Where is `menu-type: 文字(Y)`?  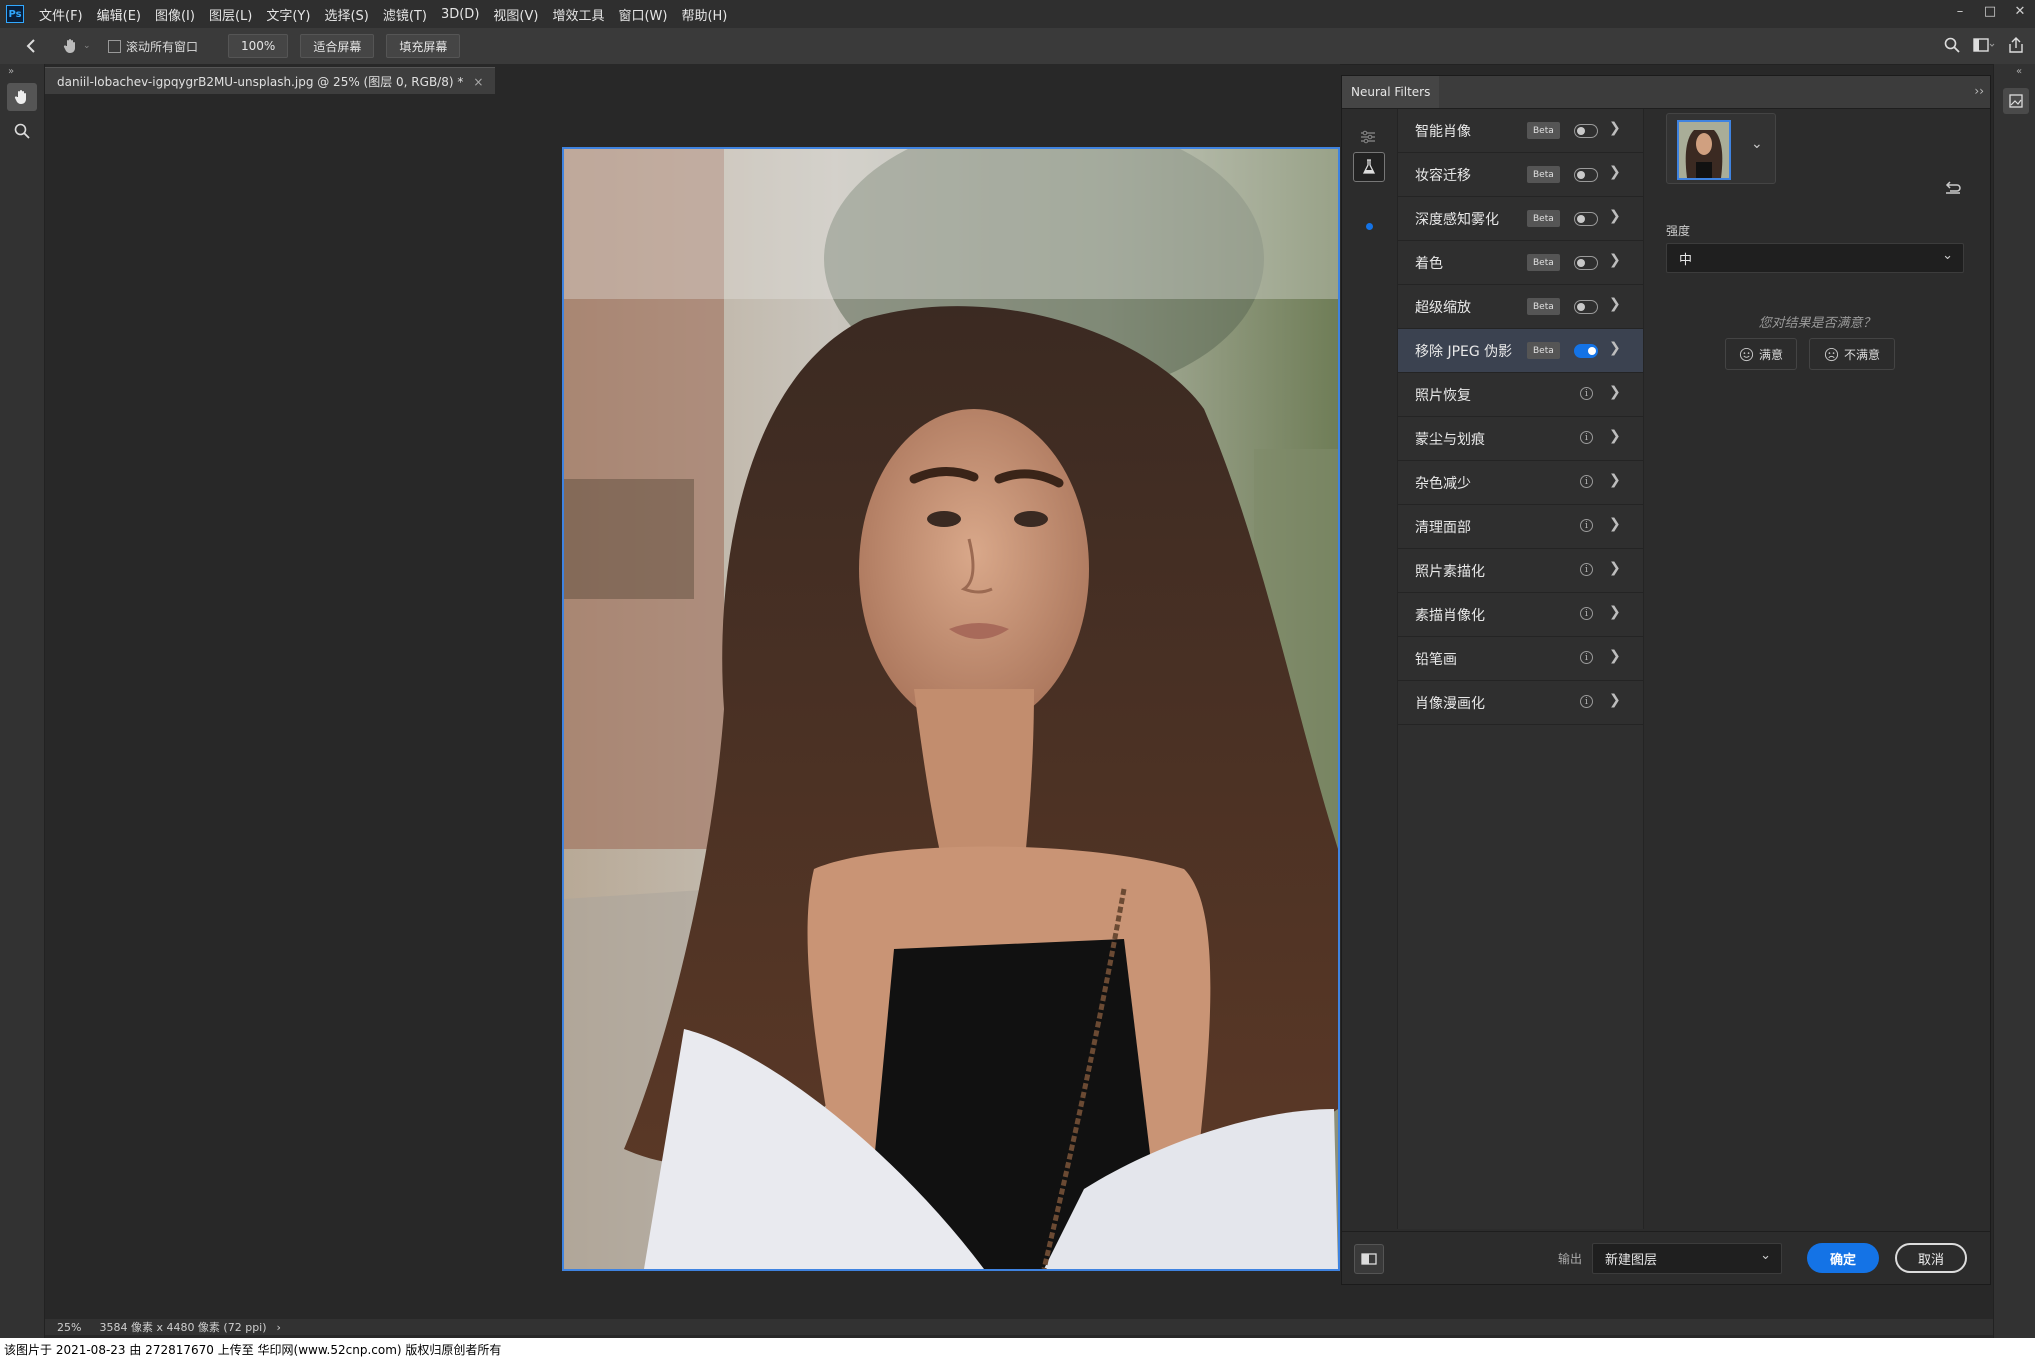
menu-type: 文字(Y) is located at coordinates (288, 14).